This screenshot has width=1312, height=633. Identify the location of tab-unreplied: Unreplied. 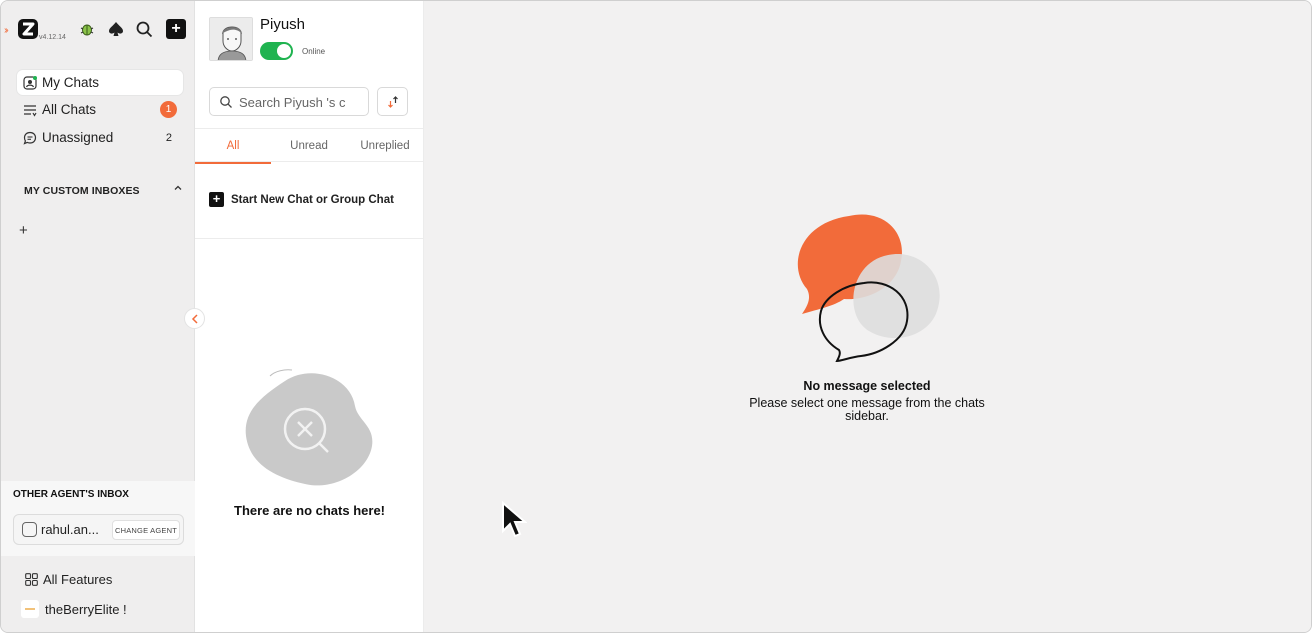
(385, 146).